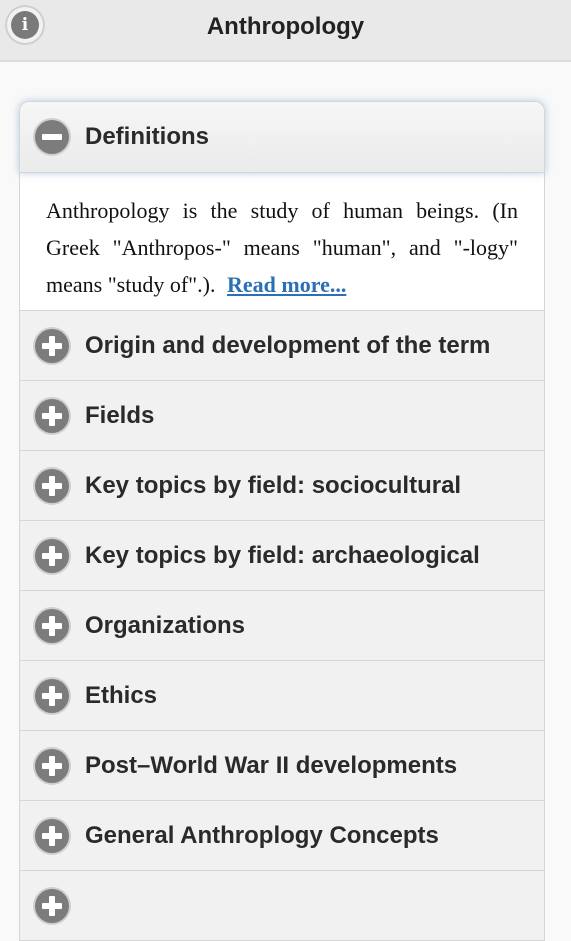 The image size is (571, 941). I want to click on page-title: Anthropology, so click(285, 26).